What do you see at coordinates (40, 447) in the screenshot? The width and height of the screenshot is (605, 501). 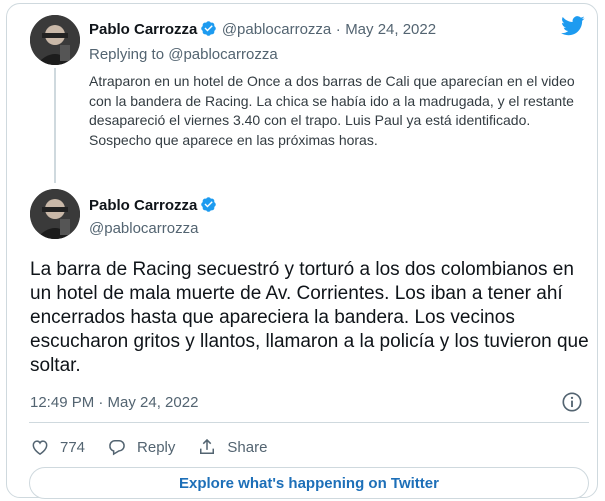 I see `heart-icon` at bounding box center [40, 447].